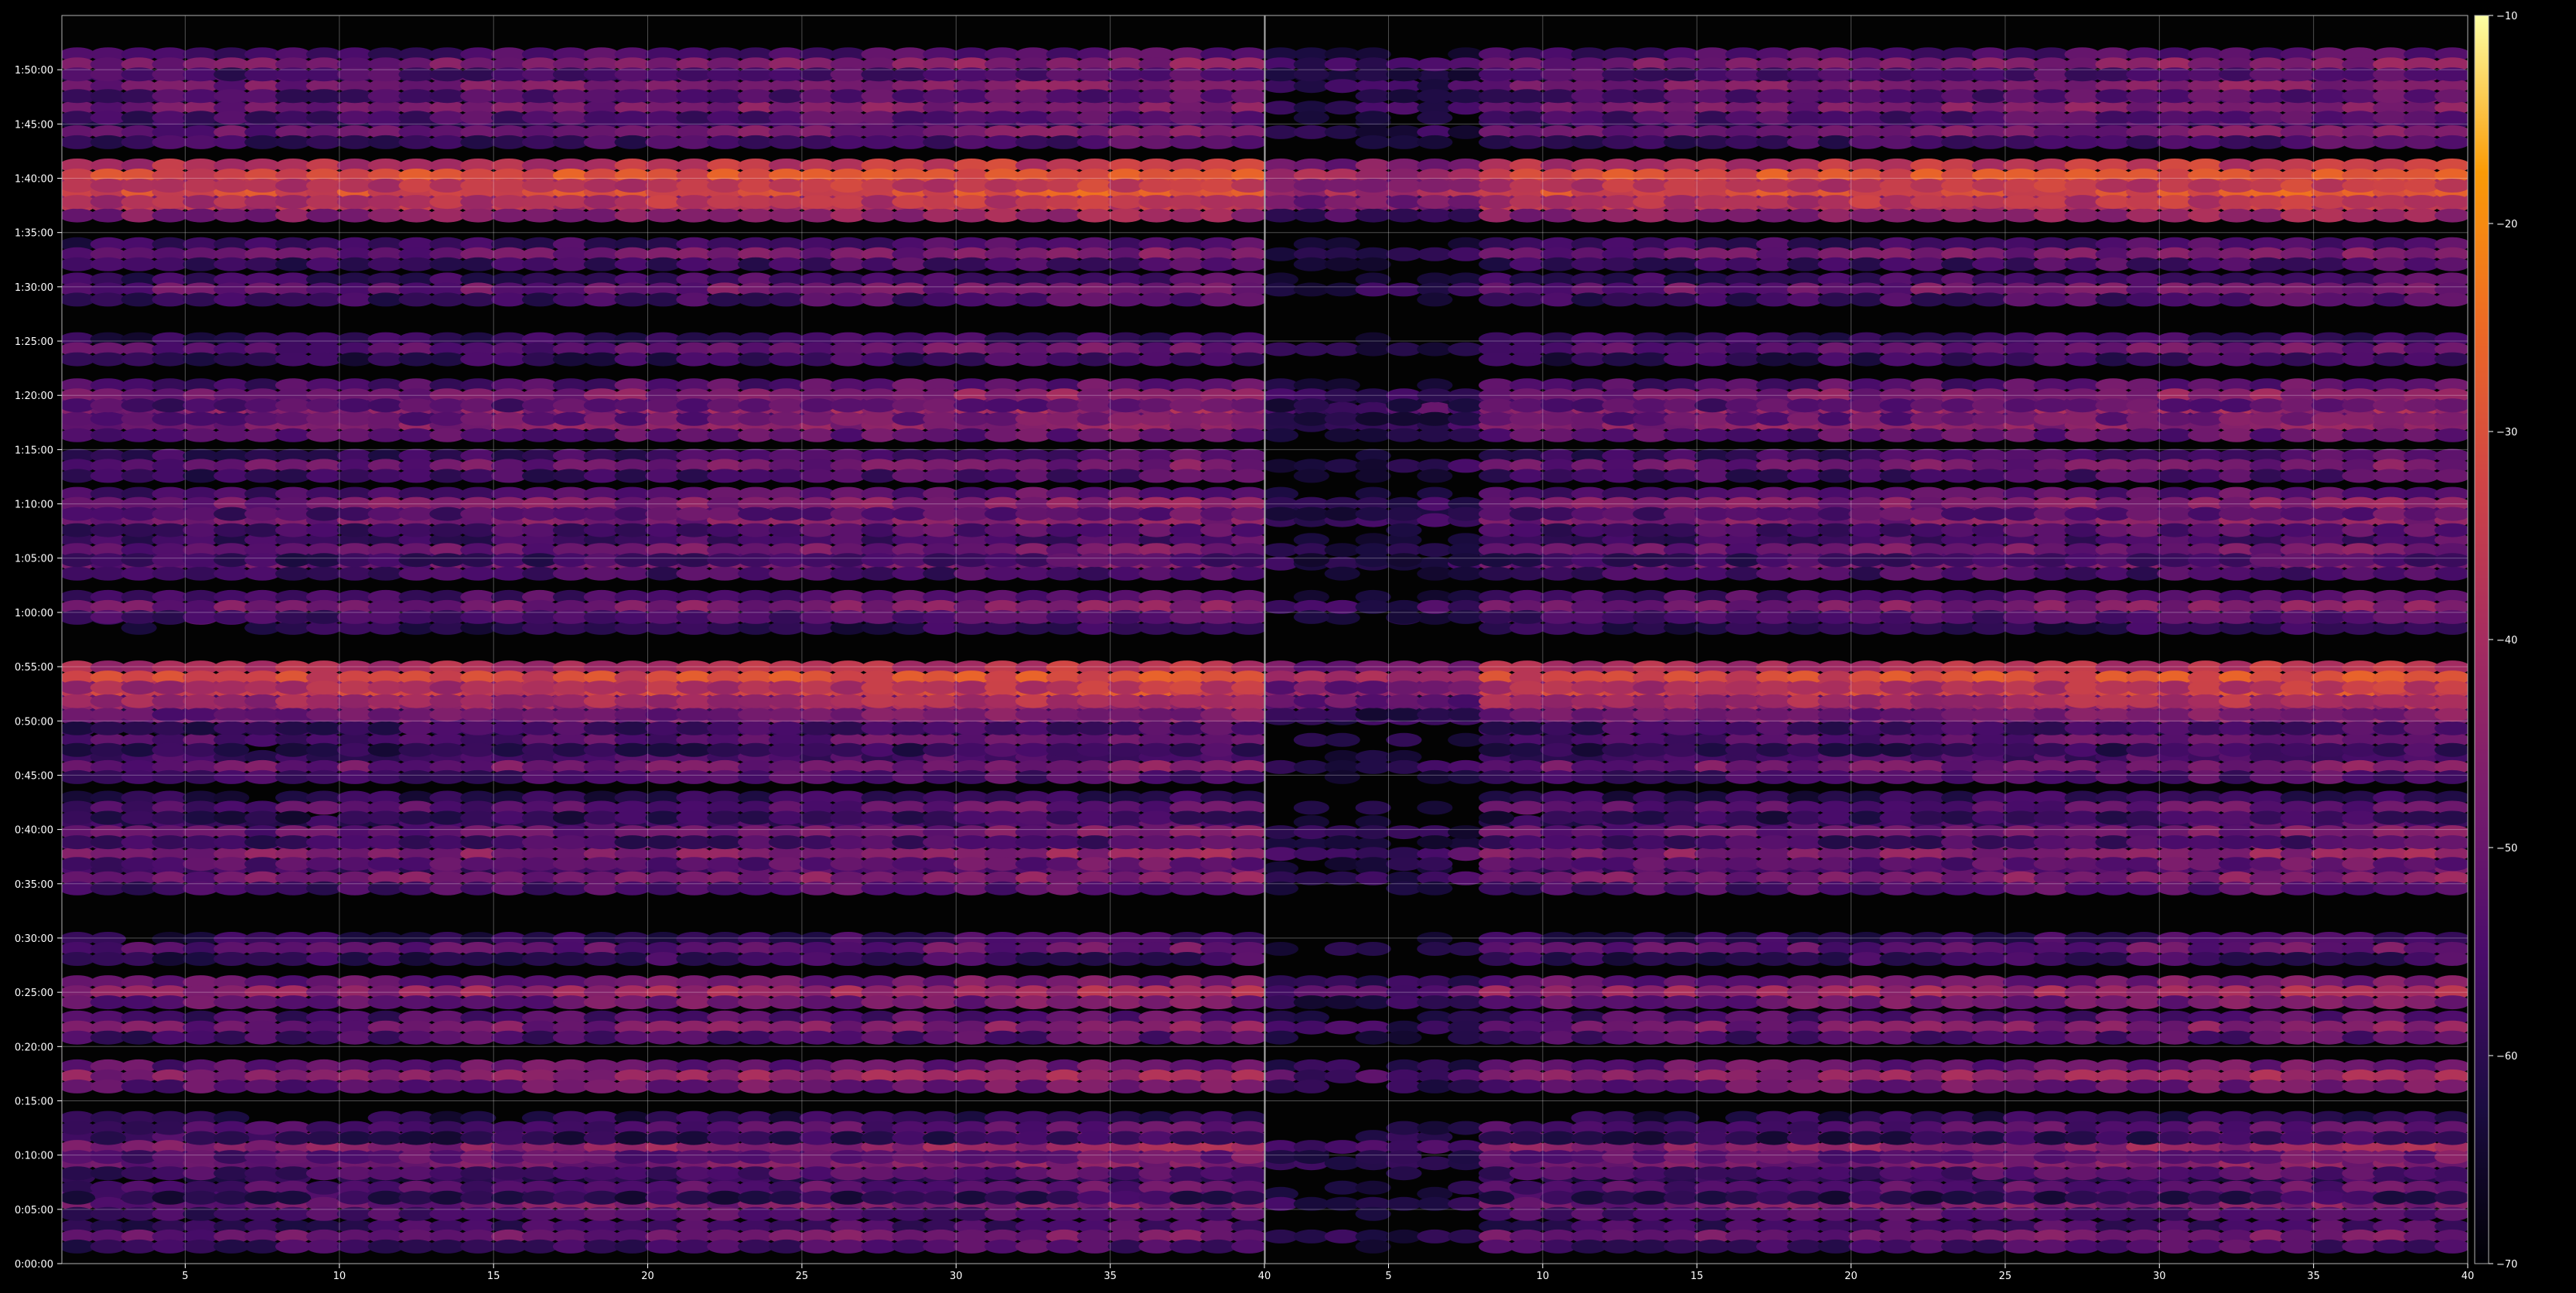 The image size is (2576, 1293). Describe the element at coordinates (1110, 1276) in the screenshot. I see `left-x-tick-label: 35` at that location.